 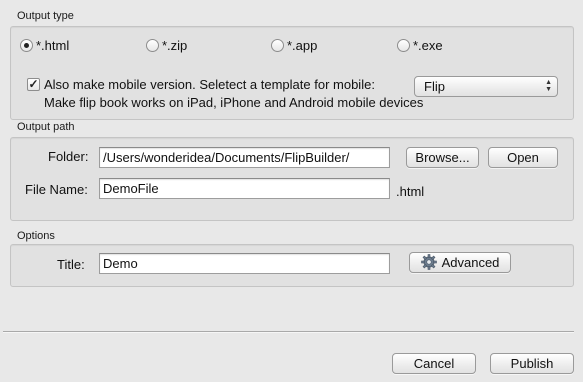 I want to click on radio-exe: *.exe, so click(x=420, y=45).